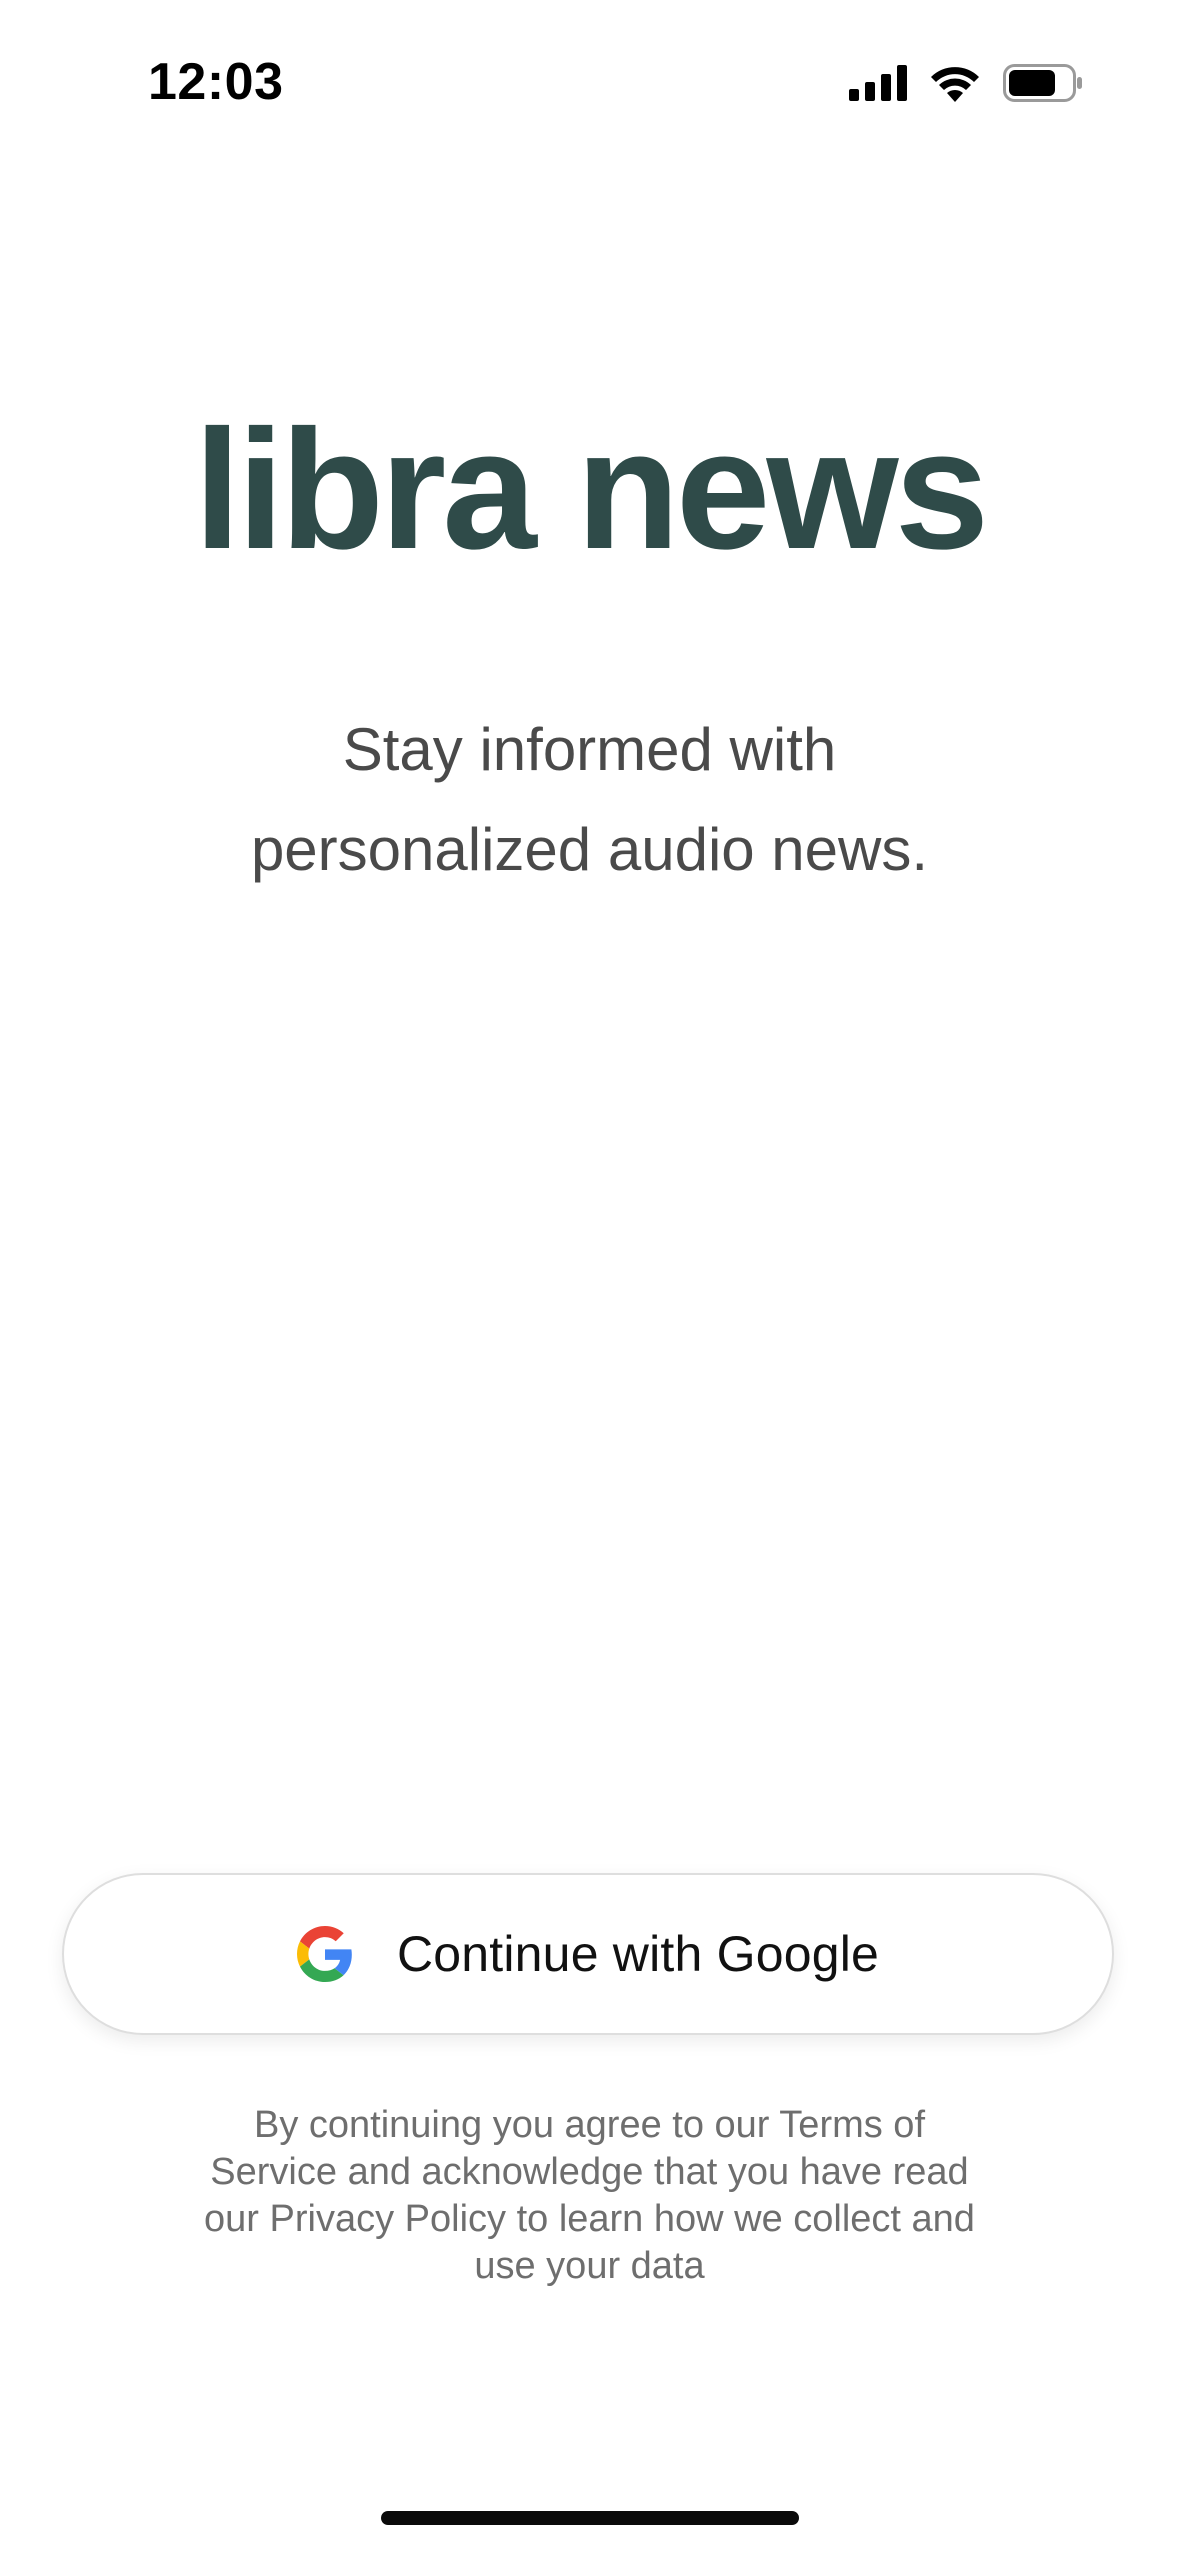 This screenshot has height=2556, width=1179. Describe the element at coordinates (591, 490) in the screenshot. I see `app-logo-title: libra news` at that location.